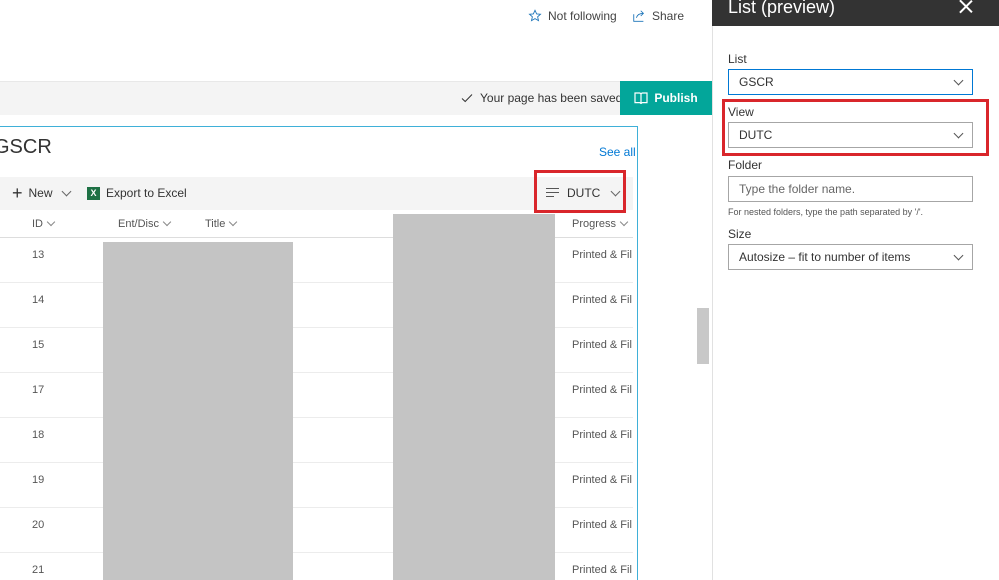 The image size is (999, 580). I want to click on export-excel-label: Export to Excel, so click(146, 193).